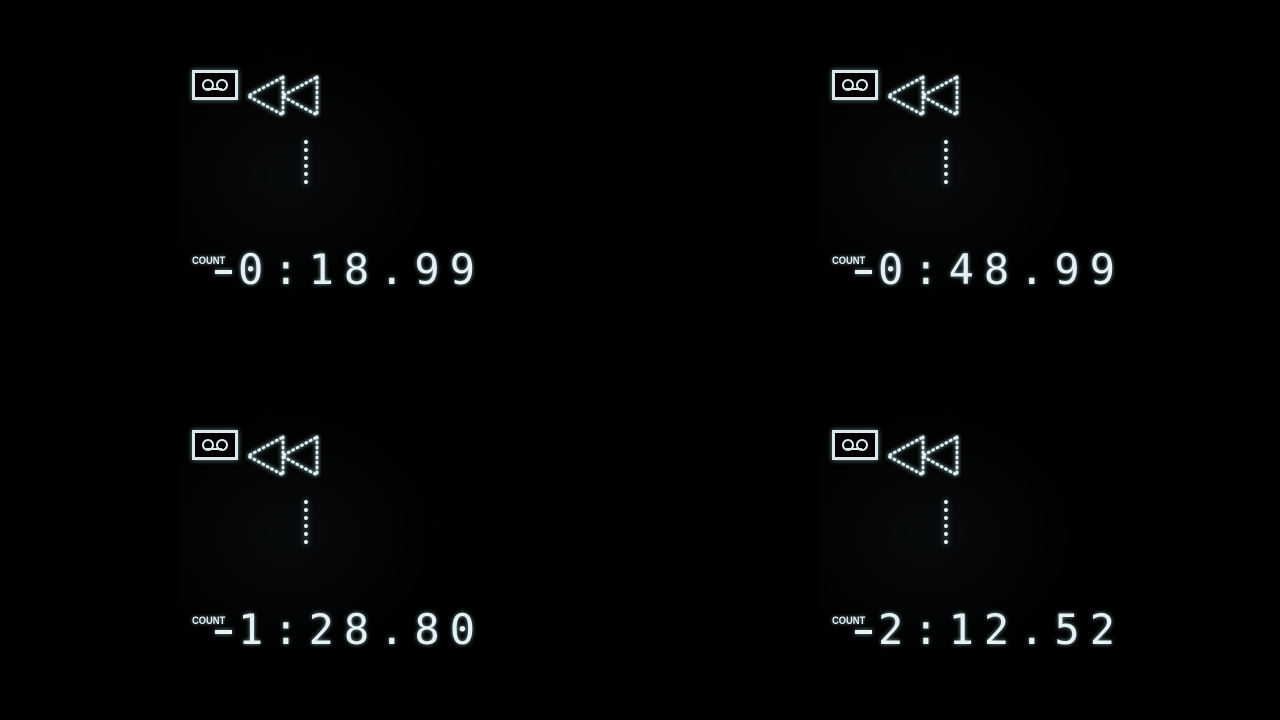  I want to click on counter-time: 0:48.99, so click(1002, 269).